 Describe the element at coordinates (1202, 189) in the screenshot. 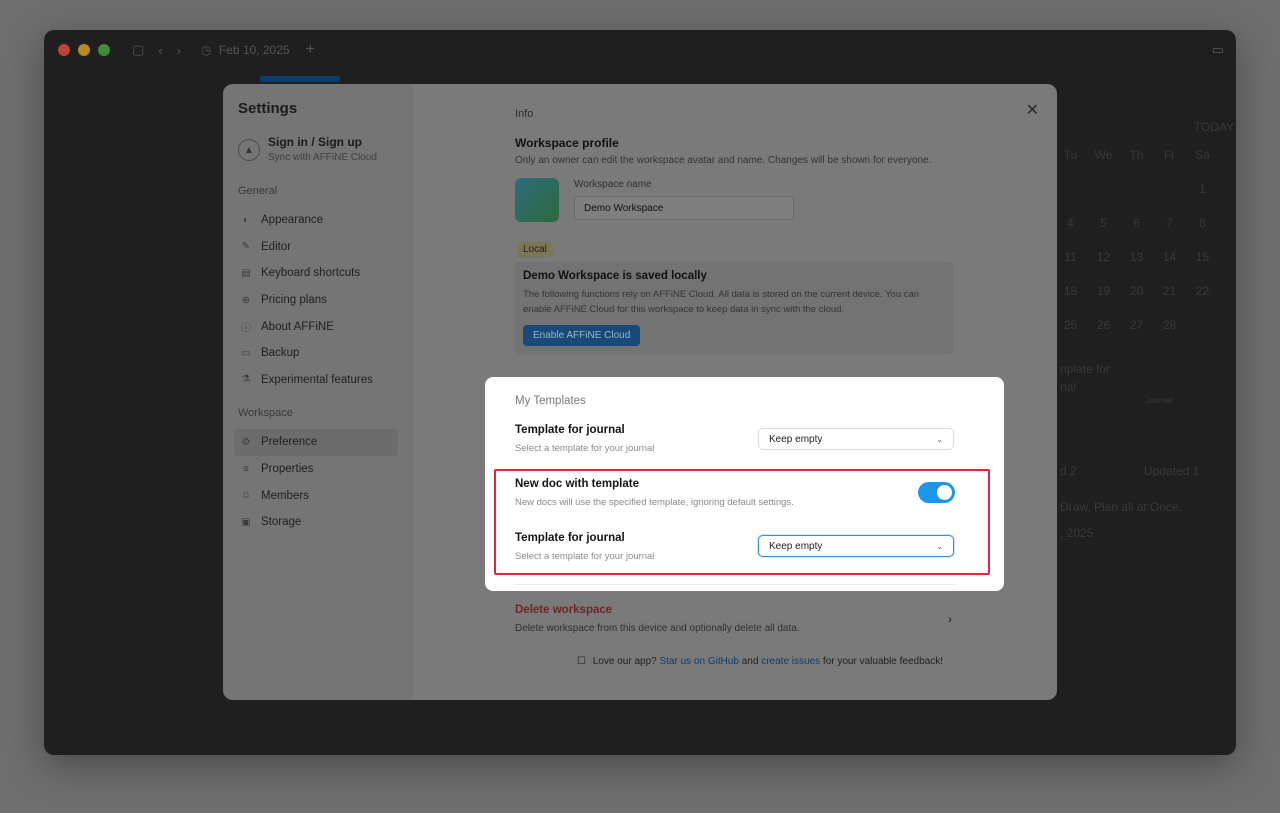

I see `calendar-day: 1` at that location.